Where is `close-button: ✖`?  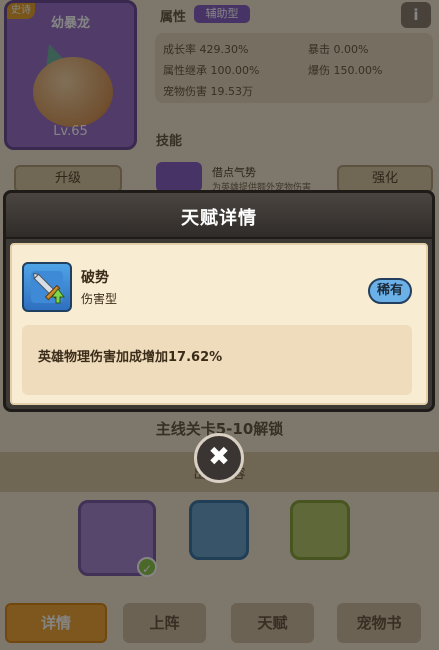 close-button: ✖ is located at coordinates (219, 458).